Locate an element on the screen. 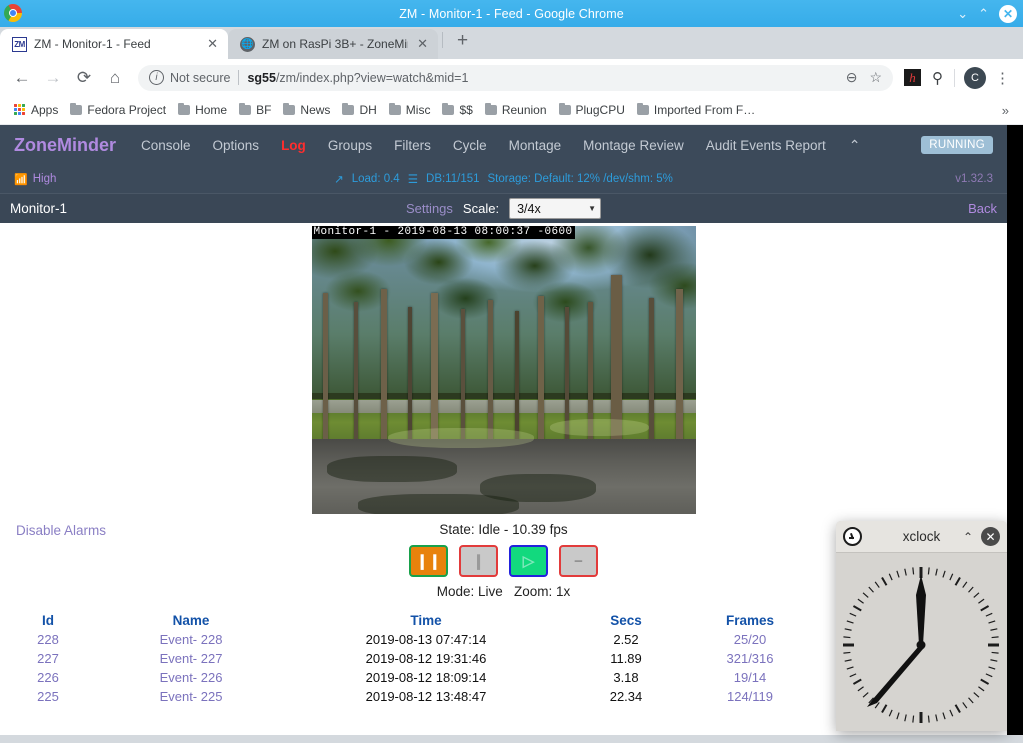  column-header-frames: Frames is located at coordinates (750, 620).